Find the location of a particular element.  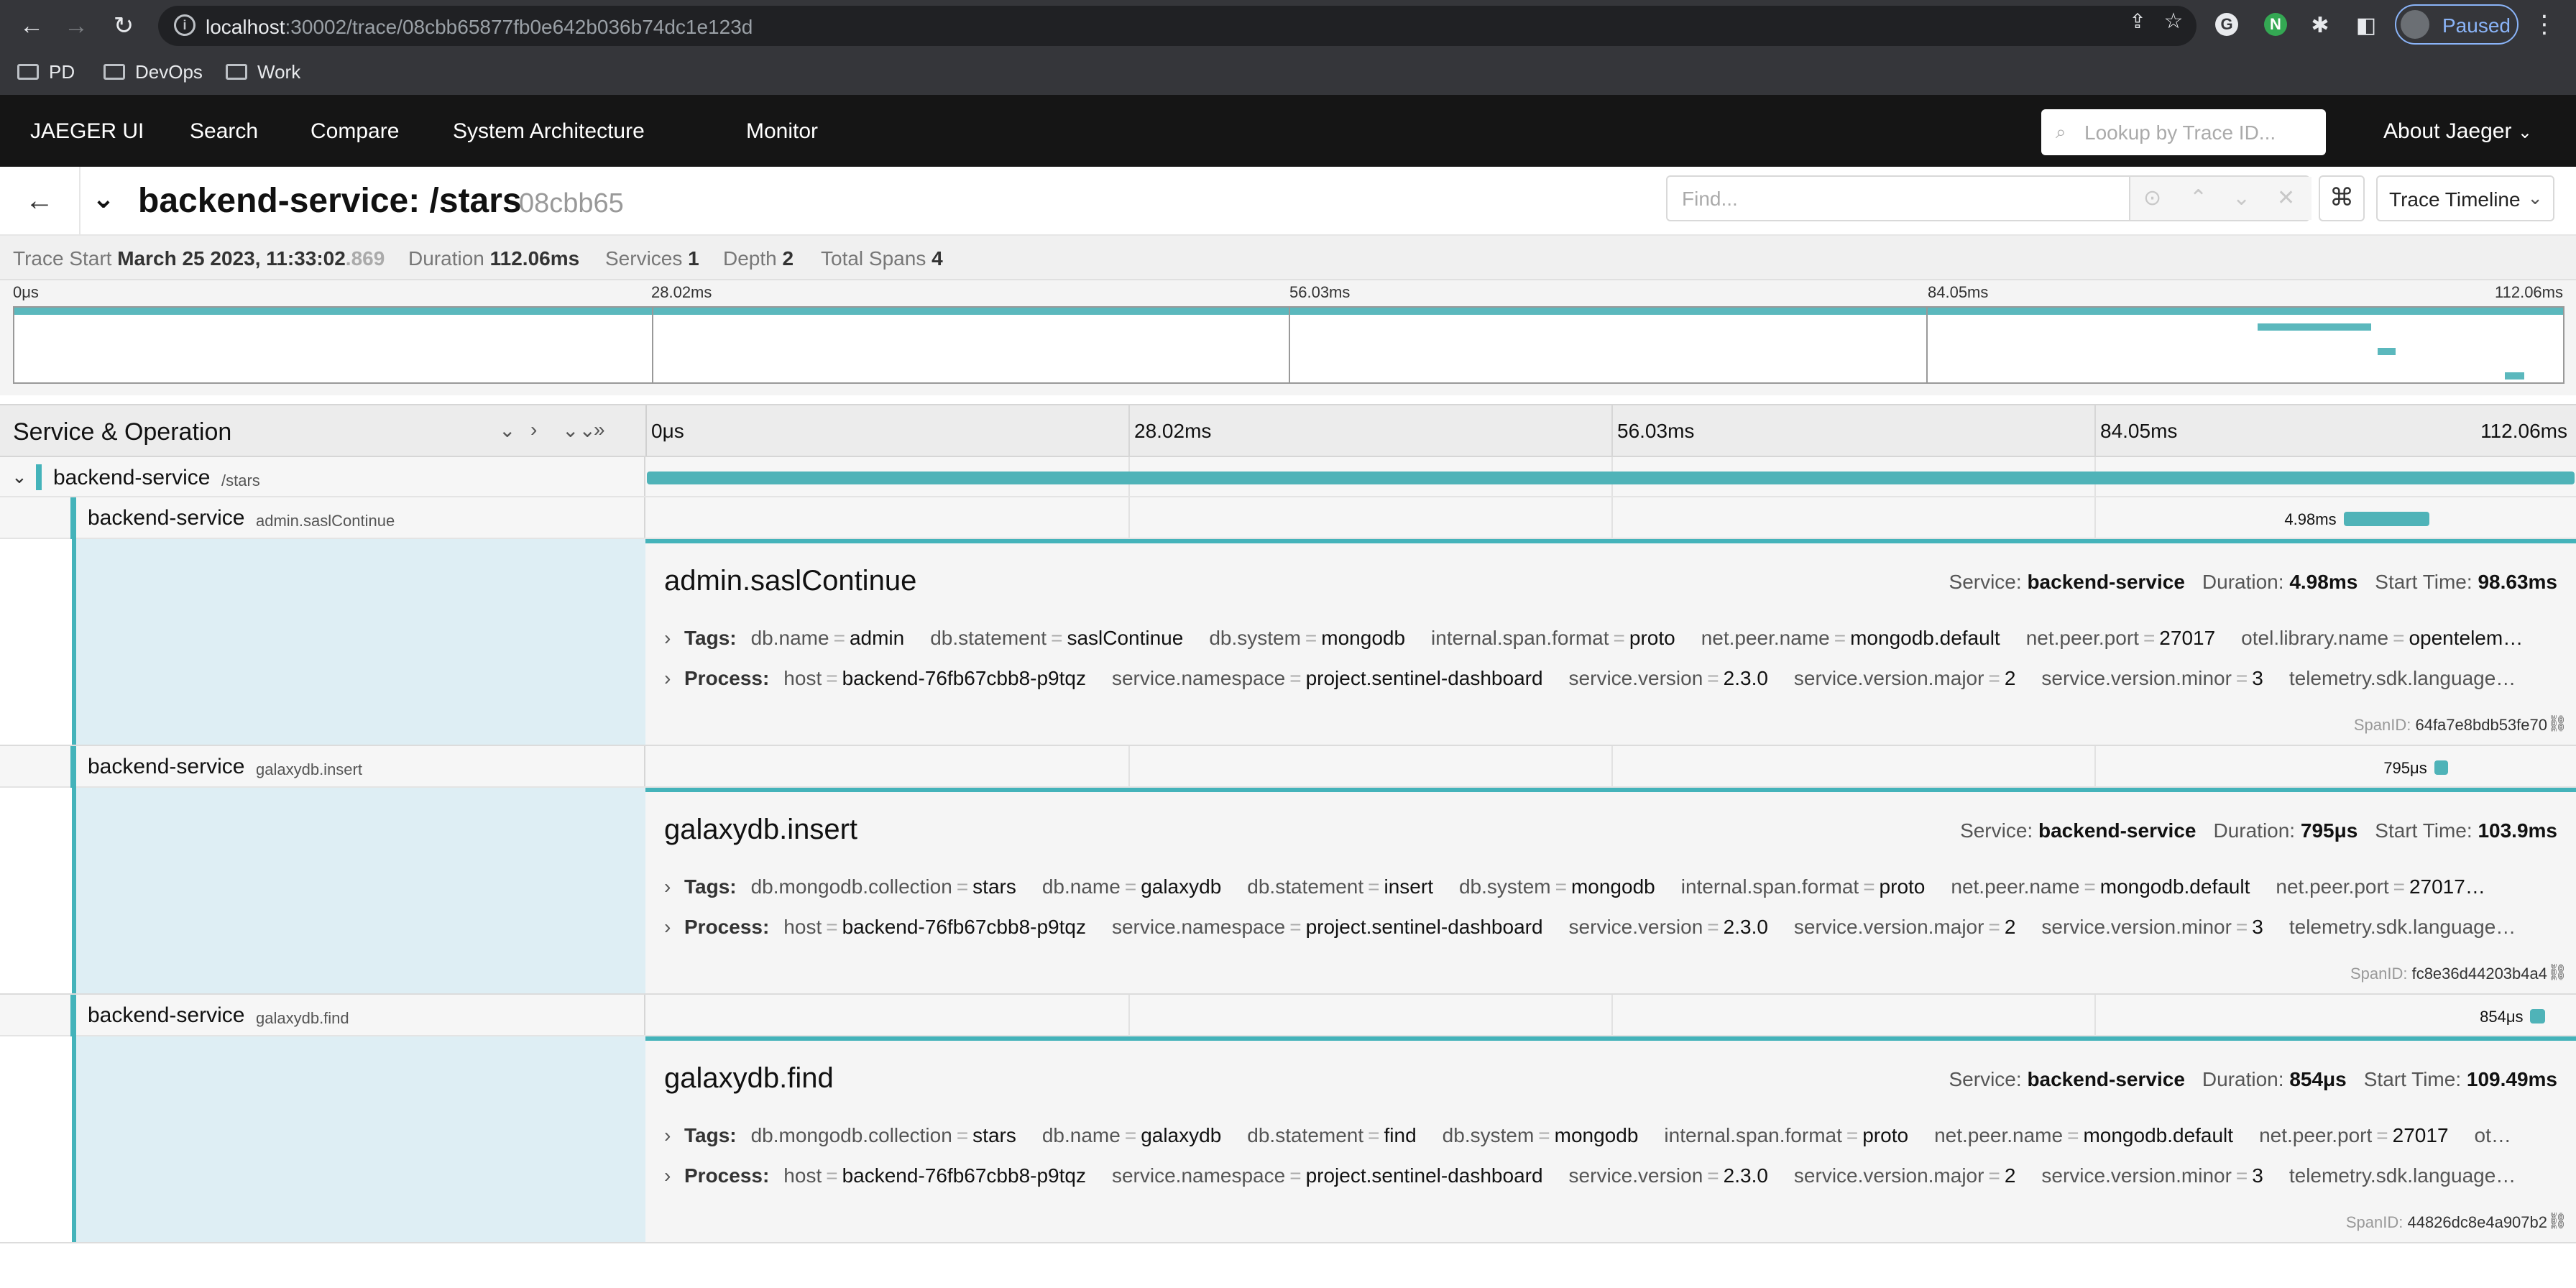

kebab-menu-icon: ⋮ is located at coordinates (2544, 24).